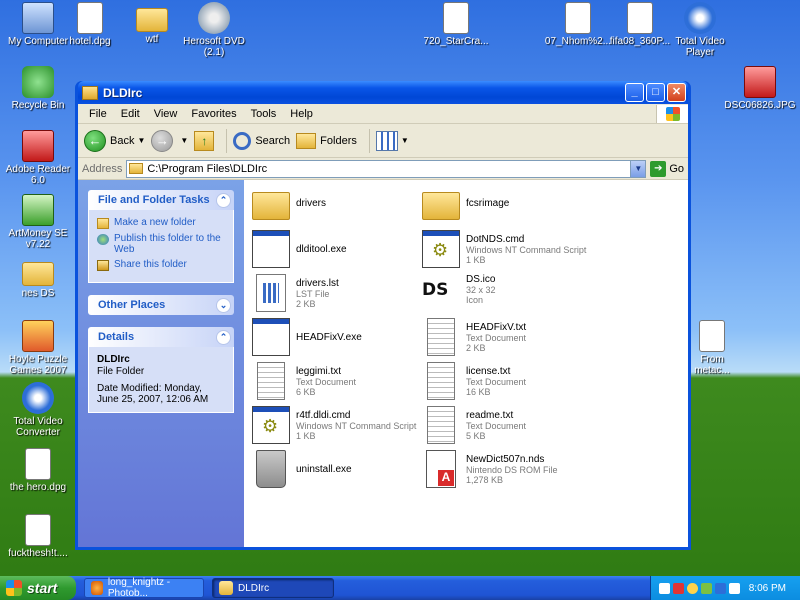 The image size is (800, 600). What do you see at coordinates (161, 305) in the screenshot?
I see `panel-header: Other Places ⌄` at bounding box center [161, 305].